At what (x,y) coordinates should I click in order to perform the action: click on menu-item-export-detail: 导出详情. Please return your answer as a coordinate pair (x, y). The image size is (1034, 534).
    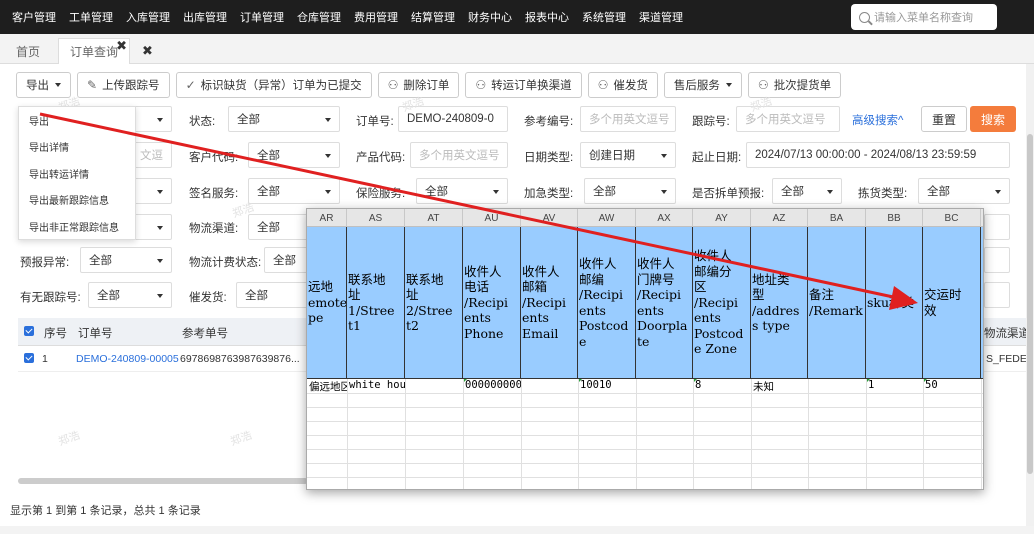
    Looking at the image, I should click on (77, 147).